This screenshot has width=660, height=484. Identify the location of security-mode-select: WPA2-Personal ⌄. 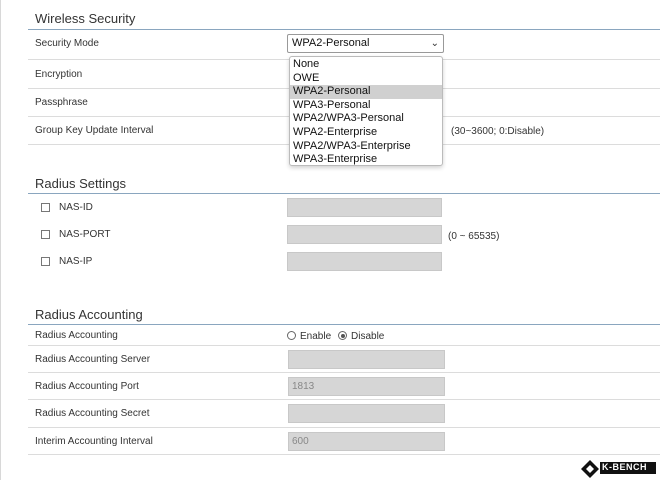
(365, 43).